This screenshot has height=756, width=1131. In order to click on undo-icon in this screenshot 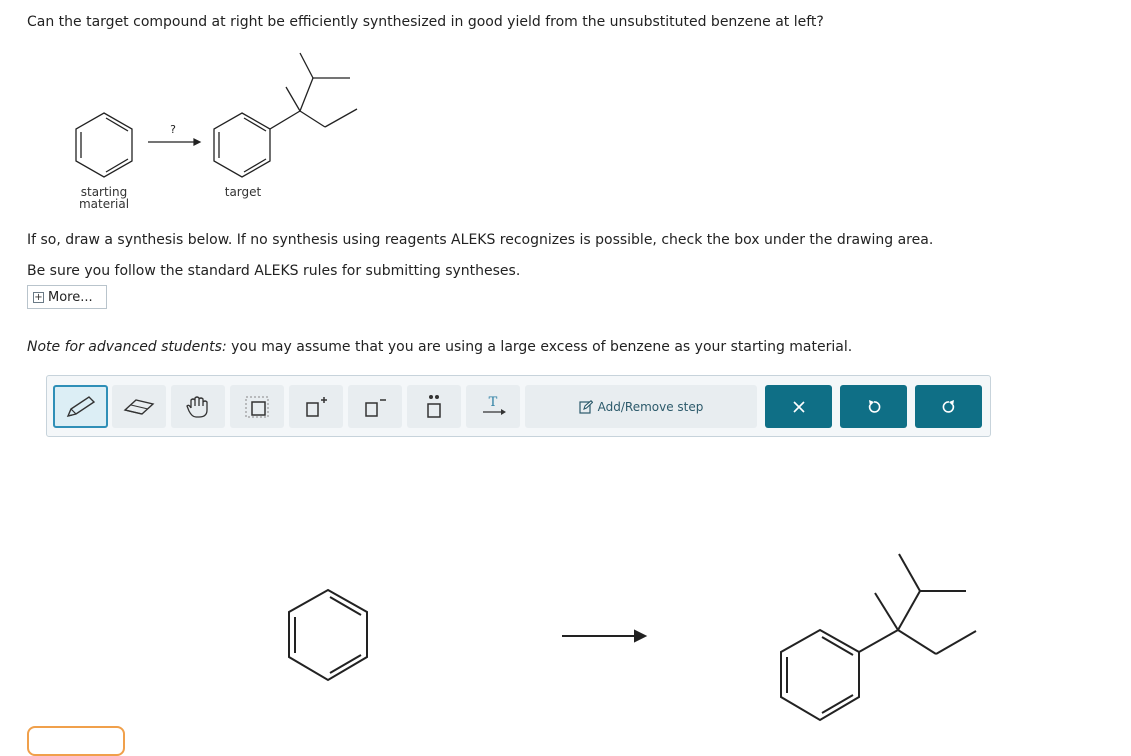, I will do `click(874, 406)`.